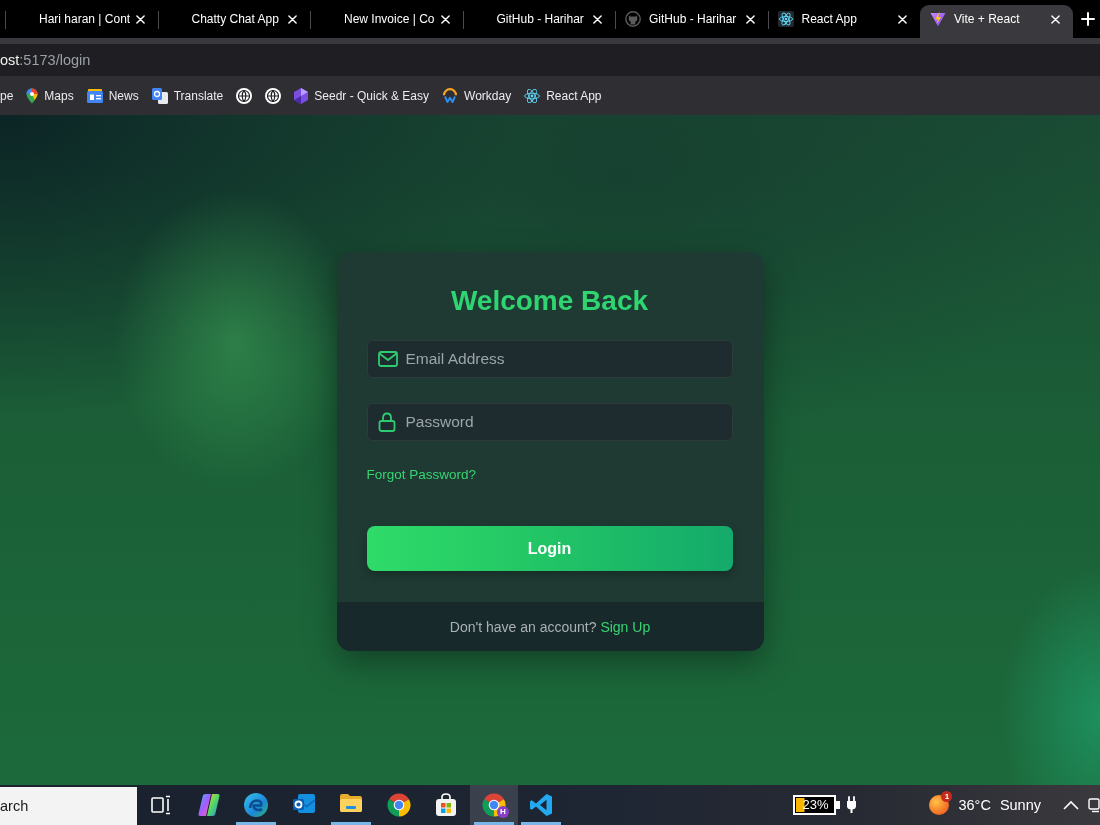  I want to click on browser-tab: Hari haran | Cont, so click(81, 21).